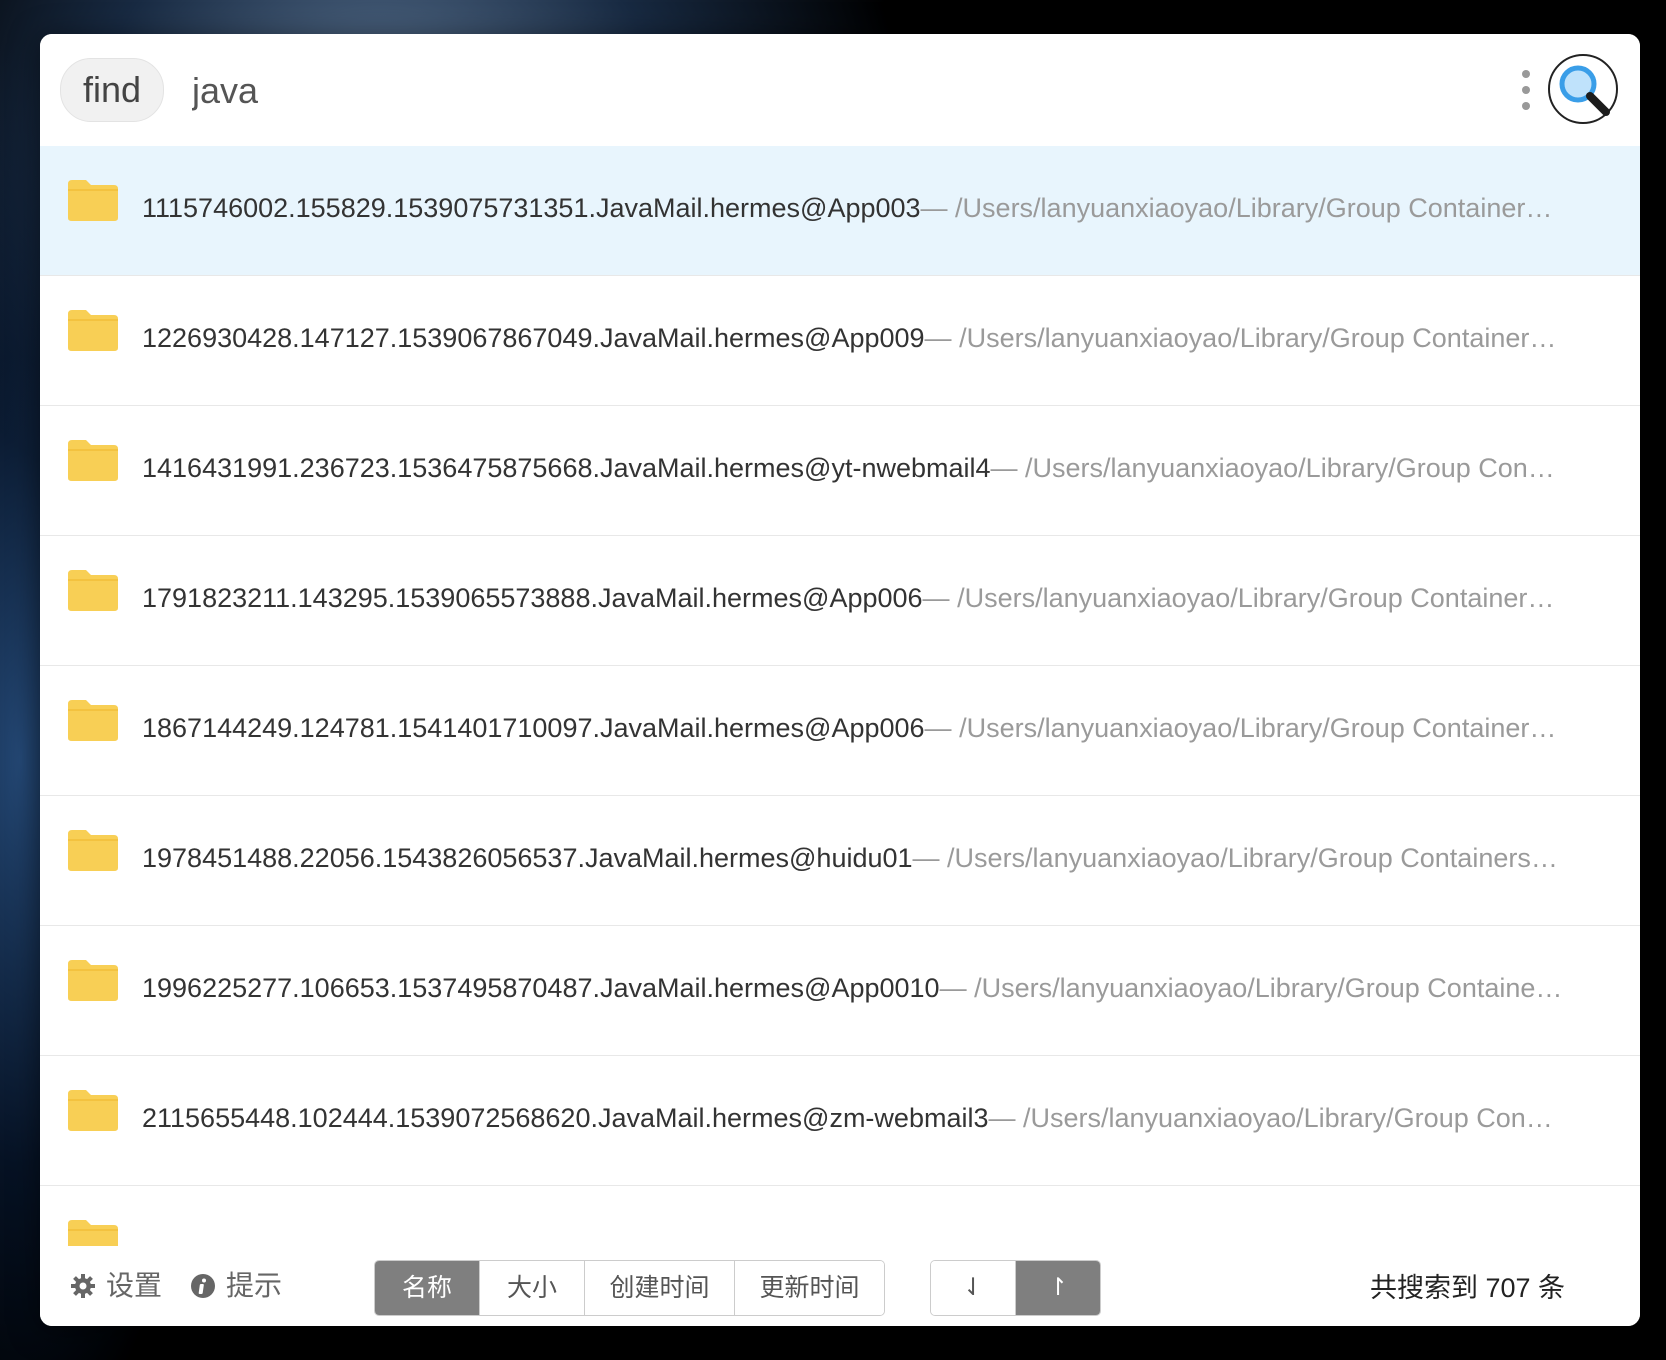 The width and height of the screenshot is (1666, 1360). I want to click on info-icon, so click(203, 1286).